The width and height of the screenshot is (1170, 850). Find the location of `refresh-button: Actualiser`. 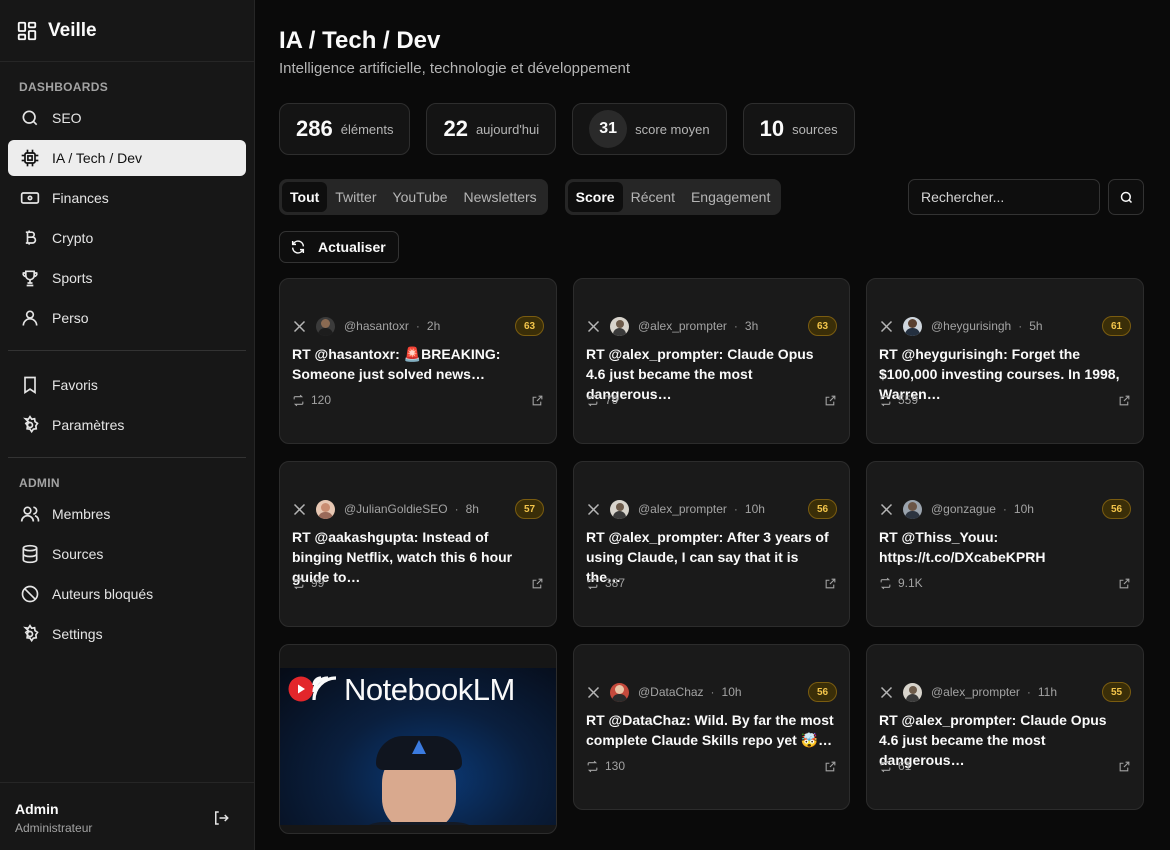

refresh-button: Actualiser is located at coordinates (339, 247).